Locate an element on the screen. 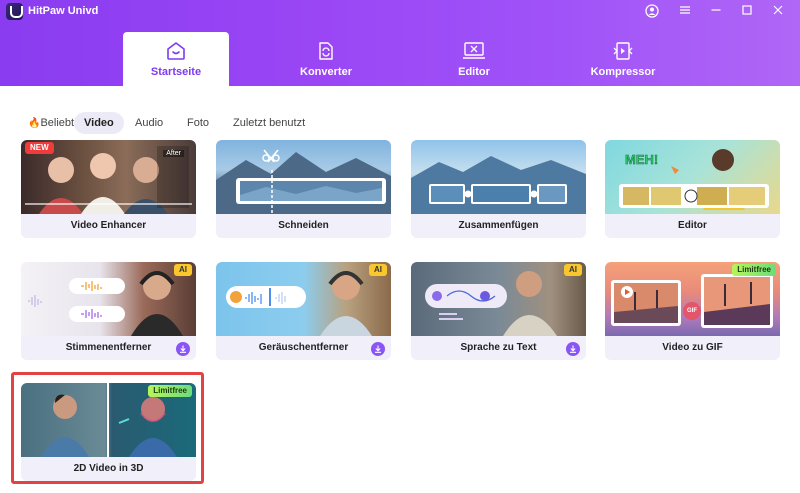 This screenshot has height=493, width=800. tab-foto: Foto is located at coordinates (198, 123).